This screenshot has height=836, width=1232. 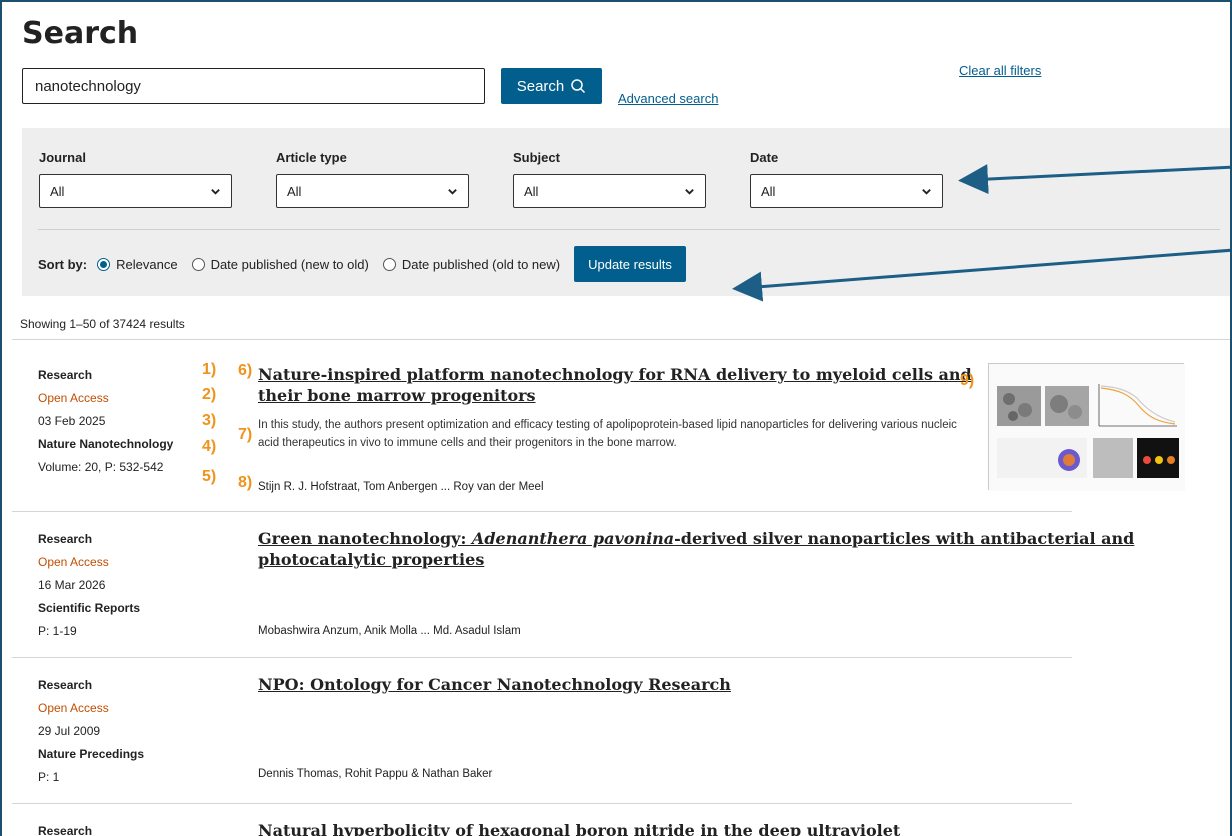 I want to click on date-select: All, so click(x=846, y=191).